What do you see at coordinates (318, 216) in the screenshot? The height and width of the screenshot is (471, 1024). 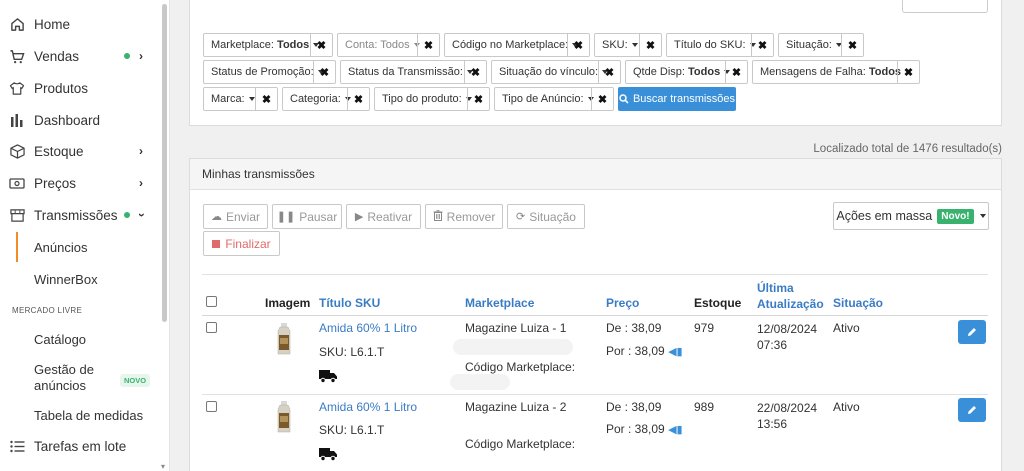 I see `button-label: Pausar` at bounding box center [318, 216].